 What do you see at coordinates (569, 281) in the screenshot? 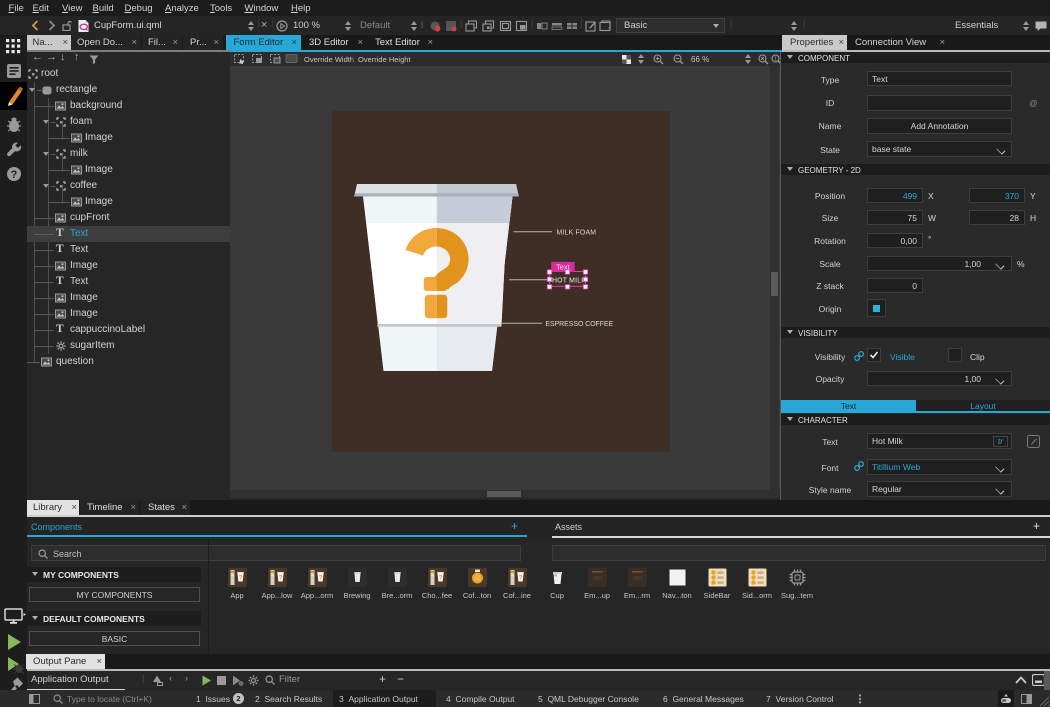
I see `svg-text: HOT MILK` at bounding box center [569, 281].